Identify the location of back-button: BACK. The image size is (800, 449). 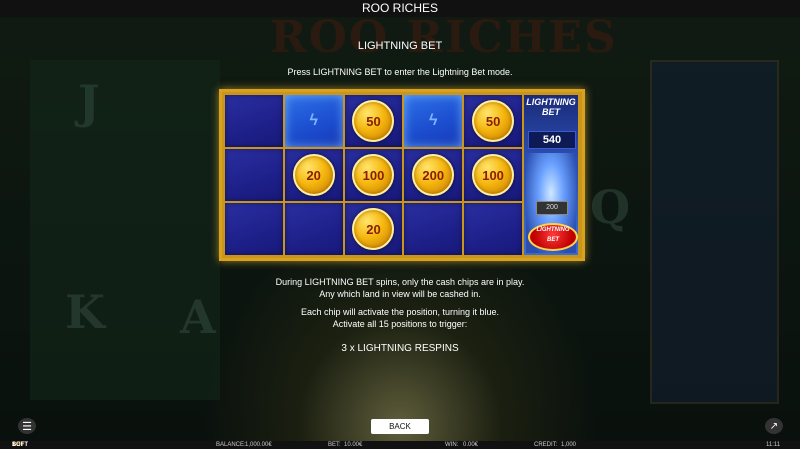
(400, 426).